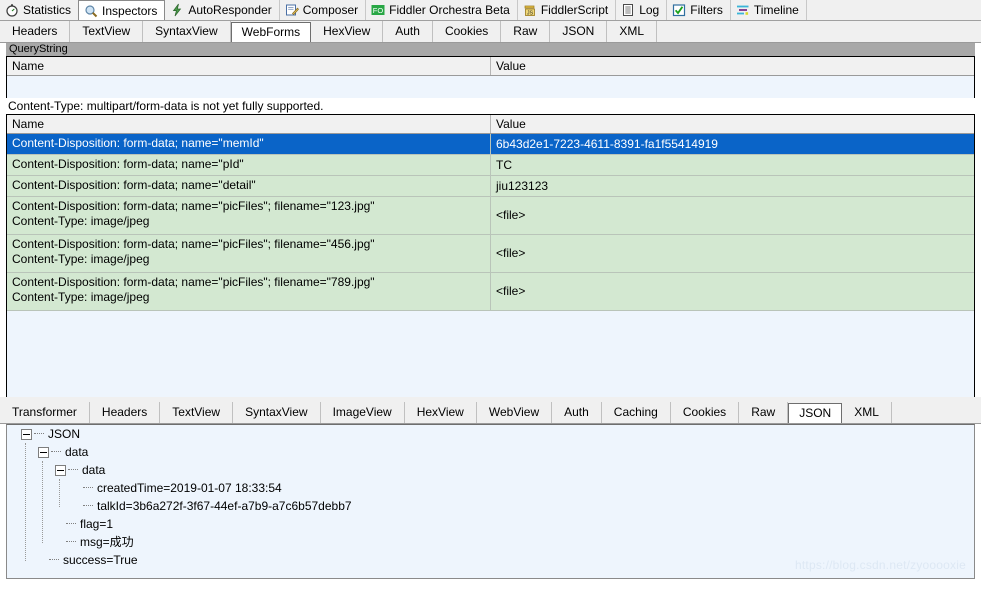  I want to click on tree-node-label: success=True, so click(100, 560).